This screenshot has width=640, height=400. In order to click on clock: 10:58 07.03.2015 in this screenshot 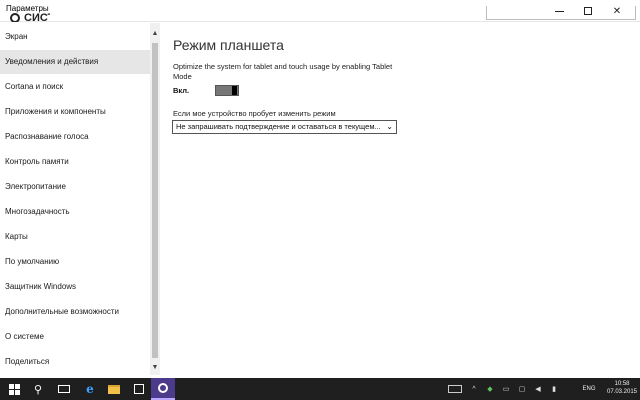, I will do `click(622, 390)`.